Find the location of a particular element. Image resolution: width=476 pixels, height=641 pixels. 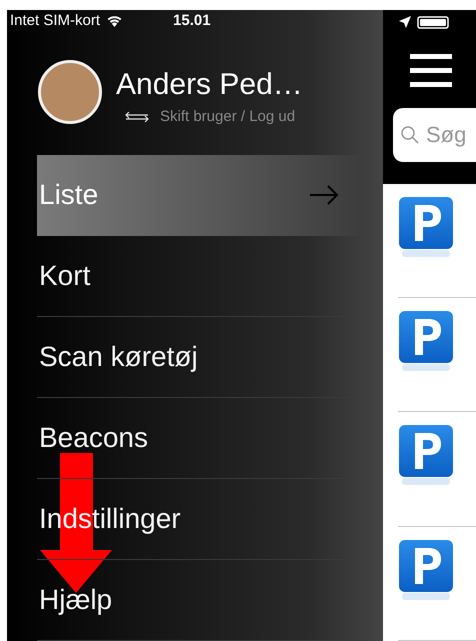

arrow-right-icon is located at coordinates (324, 195).